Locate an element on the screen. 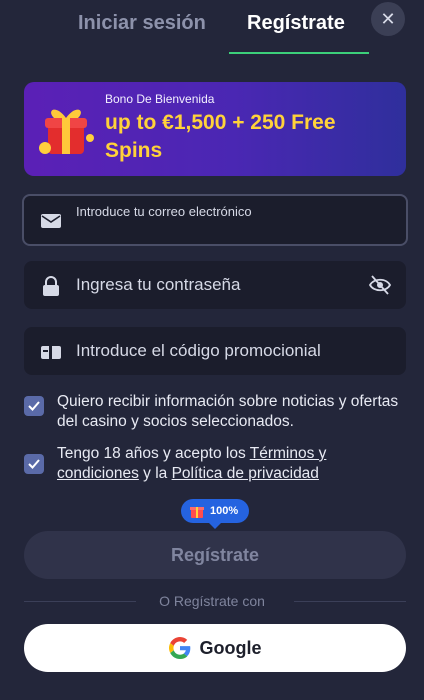 This screenshot has height=700, width=424. email-field: Introduce tu correo electrónico is located at coordinates (215, 220).